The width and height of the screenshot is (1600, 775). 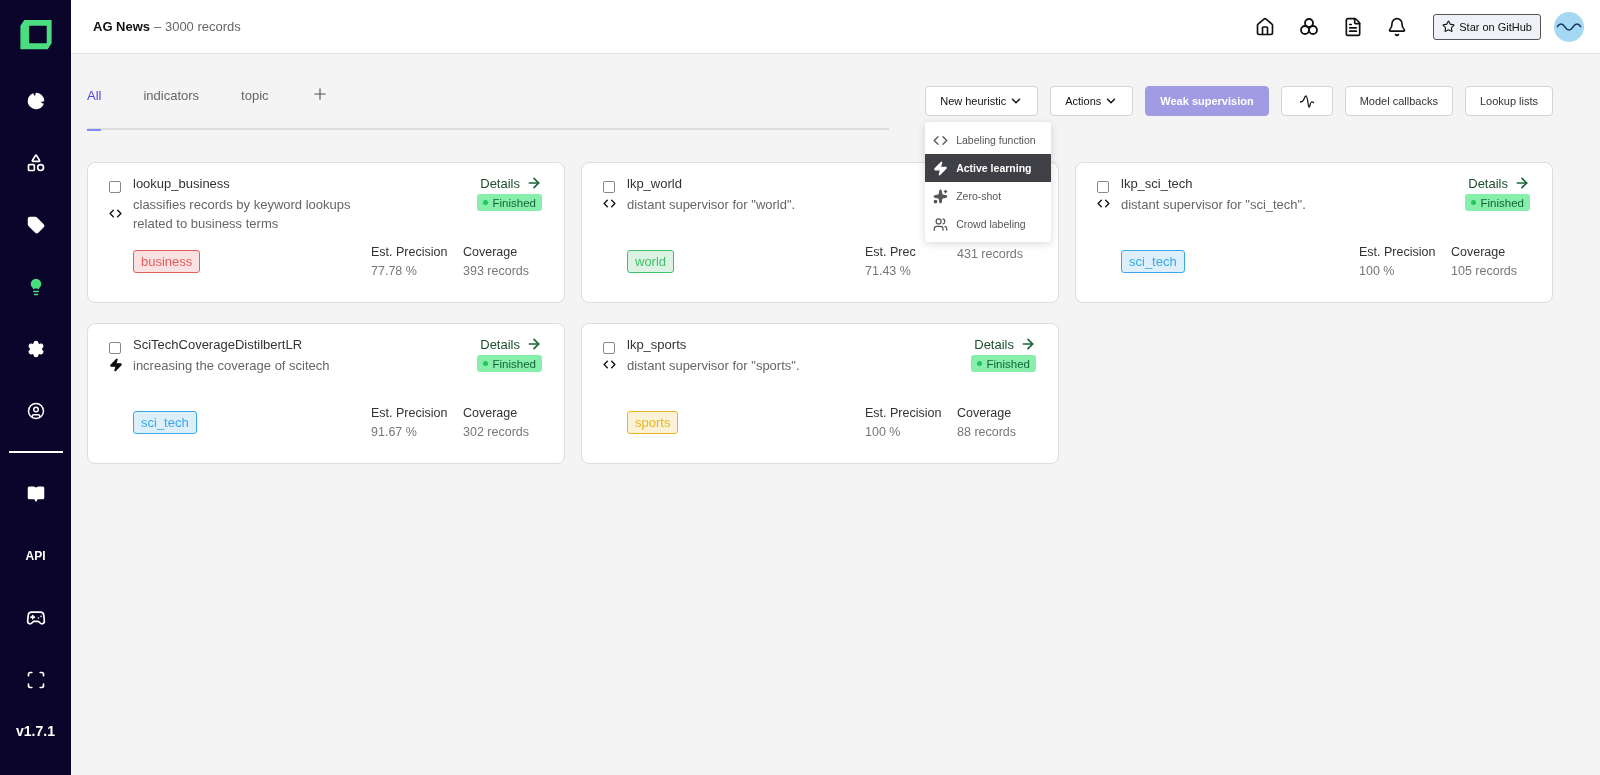 I want to click on heuristic-name: lkp_sports, so click(x=657, y=345).